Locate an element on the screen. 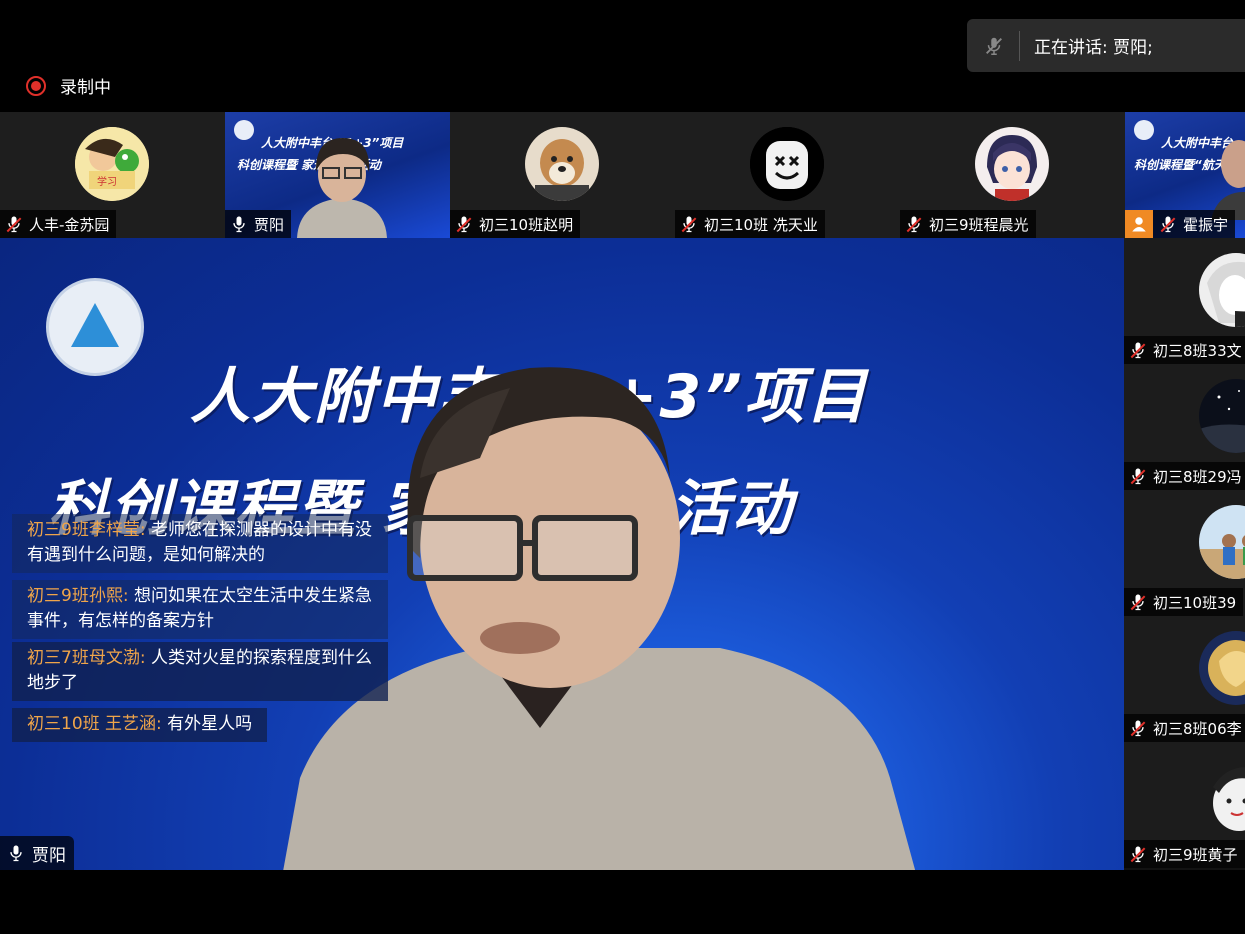 Image resolution: width=1245 pixels, height=934 pixels. participant-tile: 人大附中丰台 “1+3”项目 科创课程暨 家进校园”活动 贾阳 is located at coordinates (337, 175).